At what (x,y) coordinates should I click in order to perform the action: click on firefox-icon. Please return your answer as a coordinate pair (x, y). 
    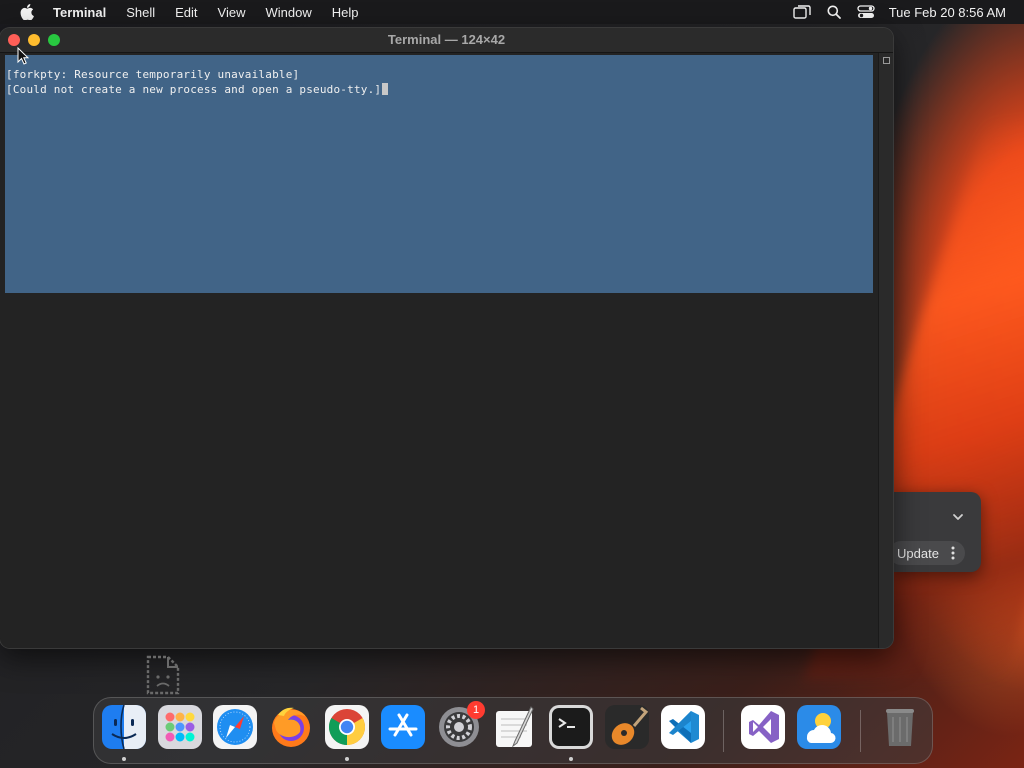
    Looking at the image, I should click on (291, 727).